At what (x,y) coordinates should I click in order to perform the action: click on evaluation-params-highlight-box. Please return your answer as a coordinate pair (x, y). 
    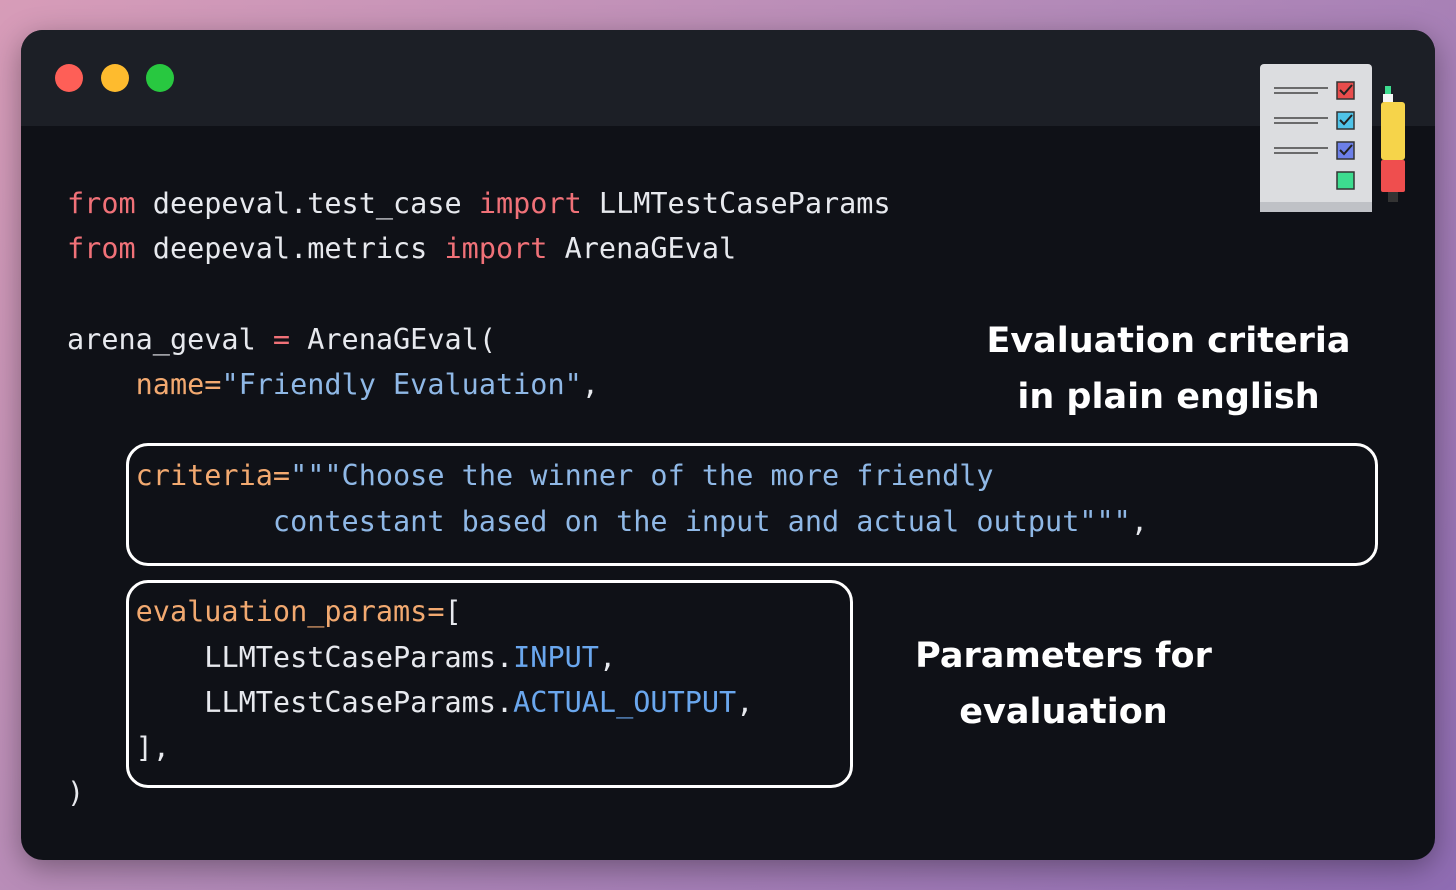
    Looking at the image, I should click on (489, 684).